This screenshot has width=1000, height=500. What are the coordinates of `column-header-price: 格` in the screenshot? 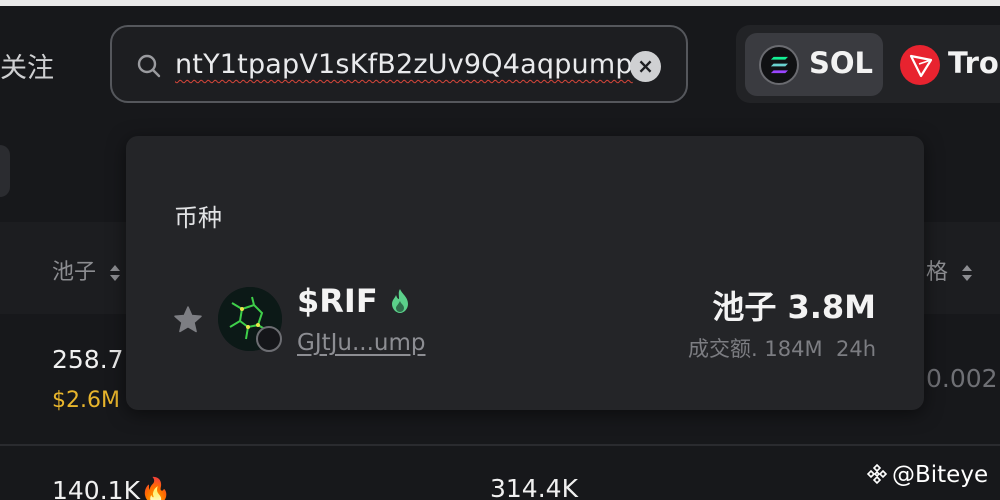 It's located at (949, 270).